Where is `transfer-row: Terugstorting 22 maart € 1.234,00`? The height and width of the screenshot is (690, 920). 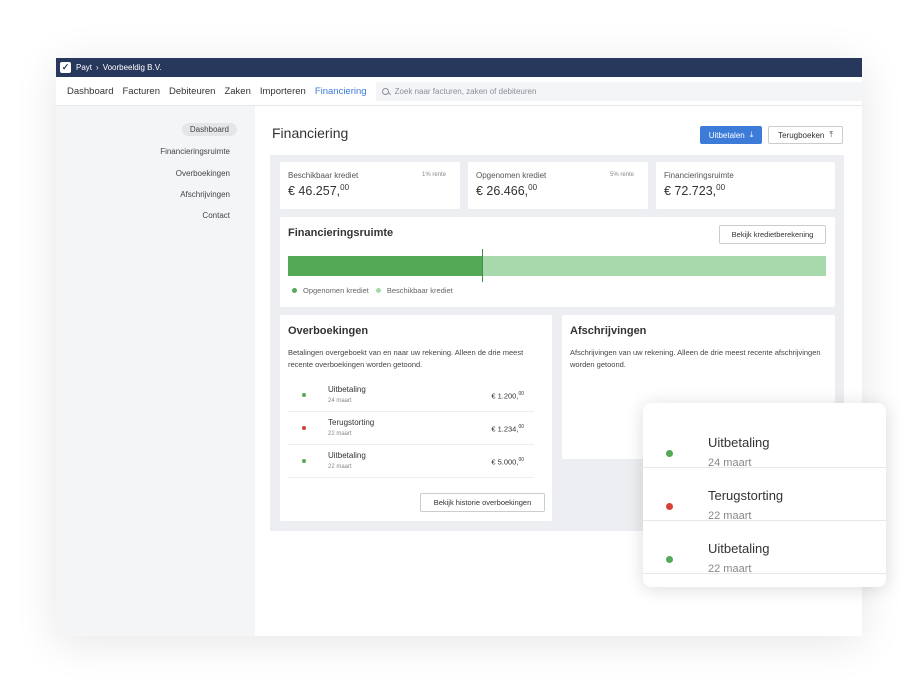
transfer-row: Terugstorting 22 maart € 1.234,00 is located at coordinates (411, 428).